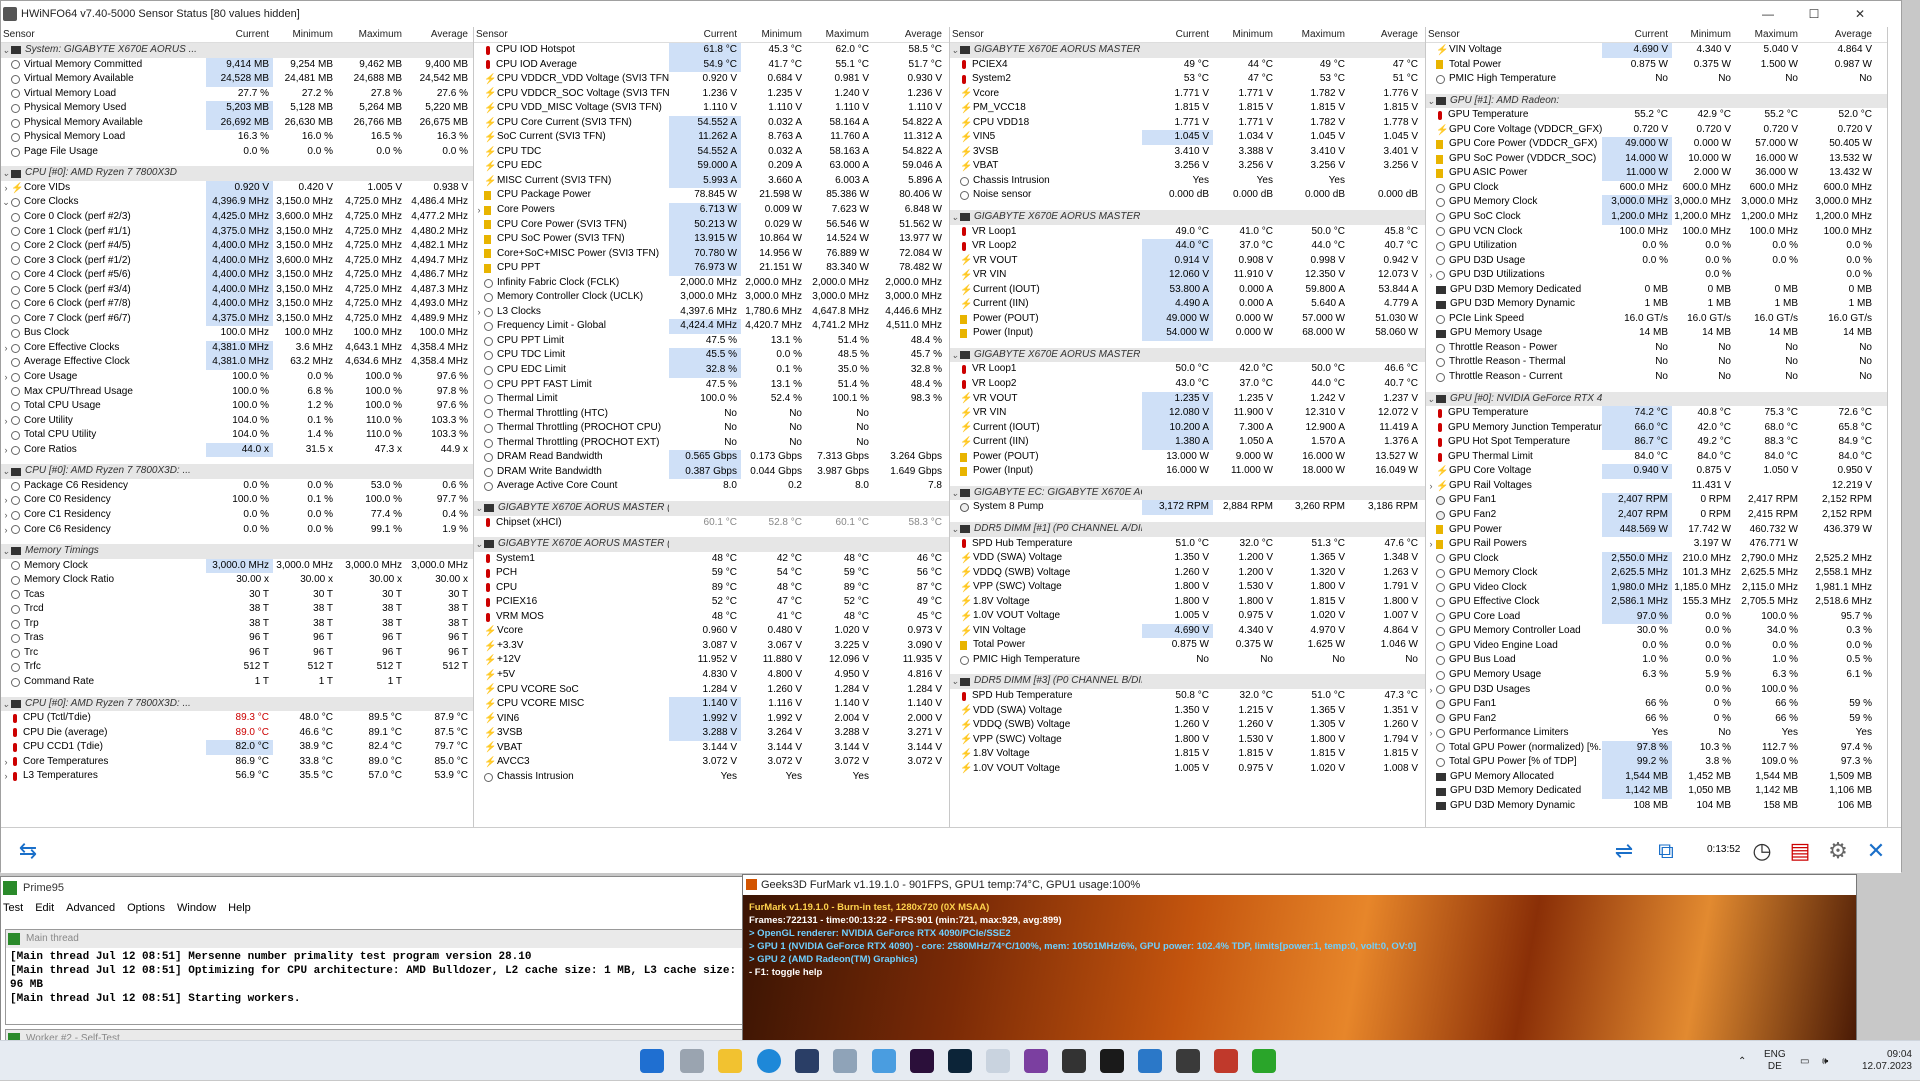 This screenshot has height=1081, width=1920. What do you see at coordinates (1187, 275) in the screenshot?
I see `sensor-row: ⚡ VR VIN 12.060 V 11.910 V 12.350 V 12.073 V` at bounding box center [1187, 275].